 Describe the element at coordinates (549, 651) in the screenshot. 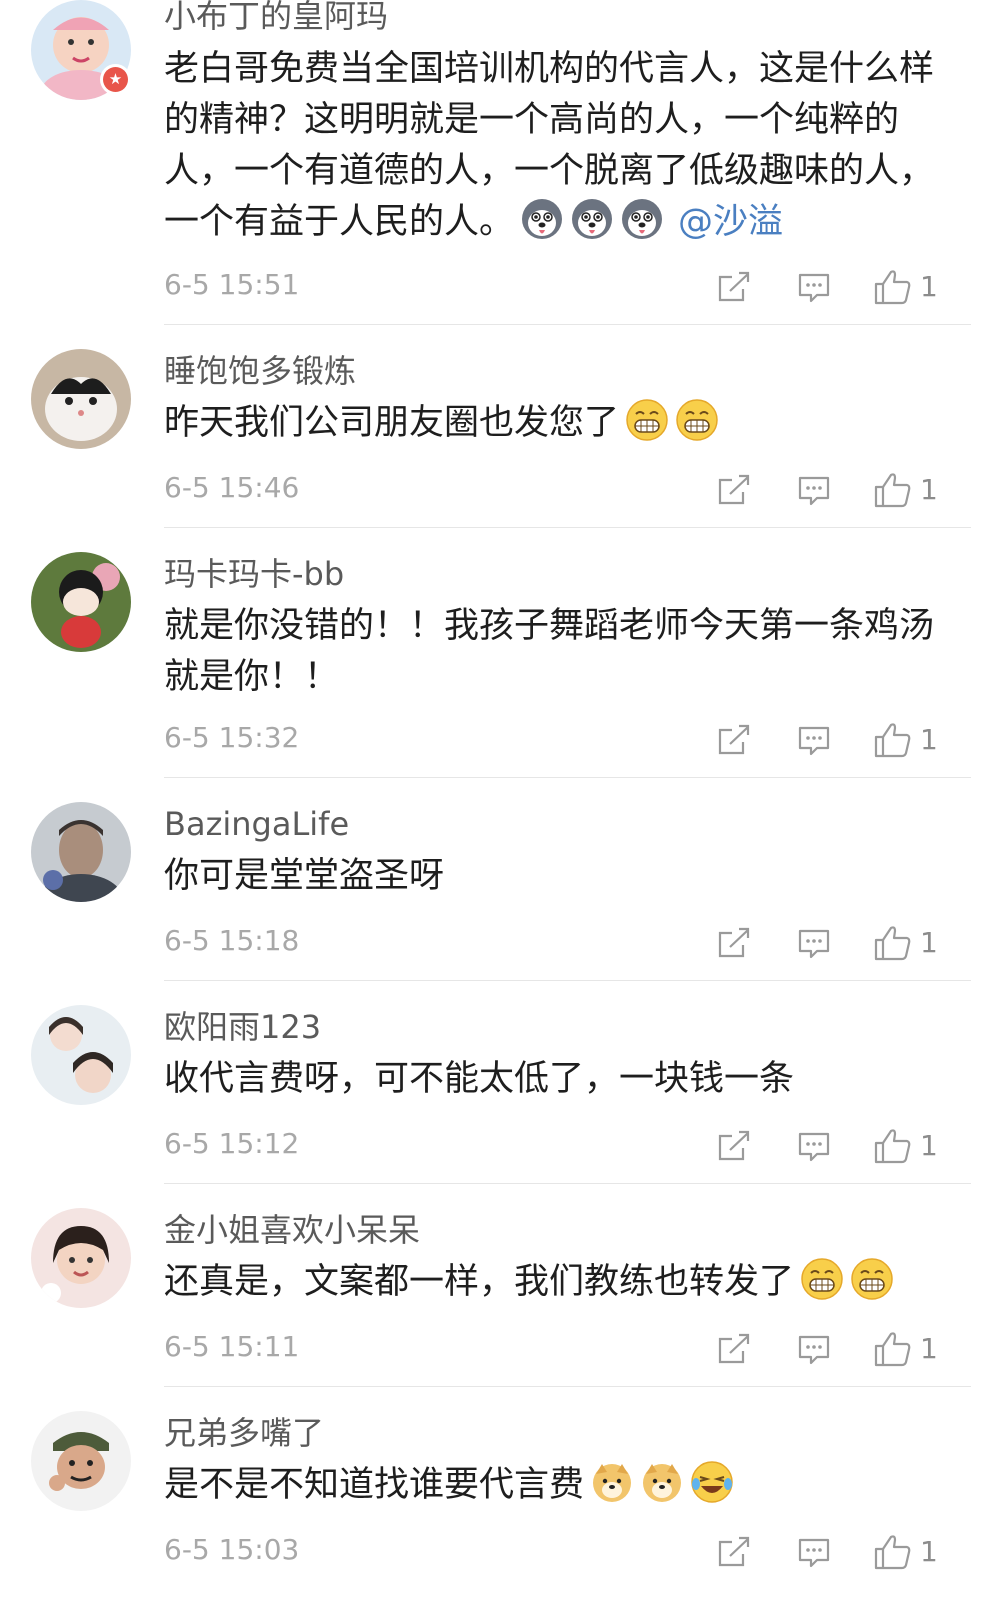

I see `comment-body: 就是你没错的！！我孩子舞蹈老师今天第一条鸡汤就是你！！` at that location.